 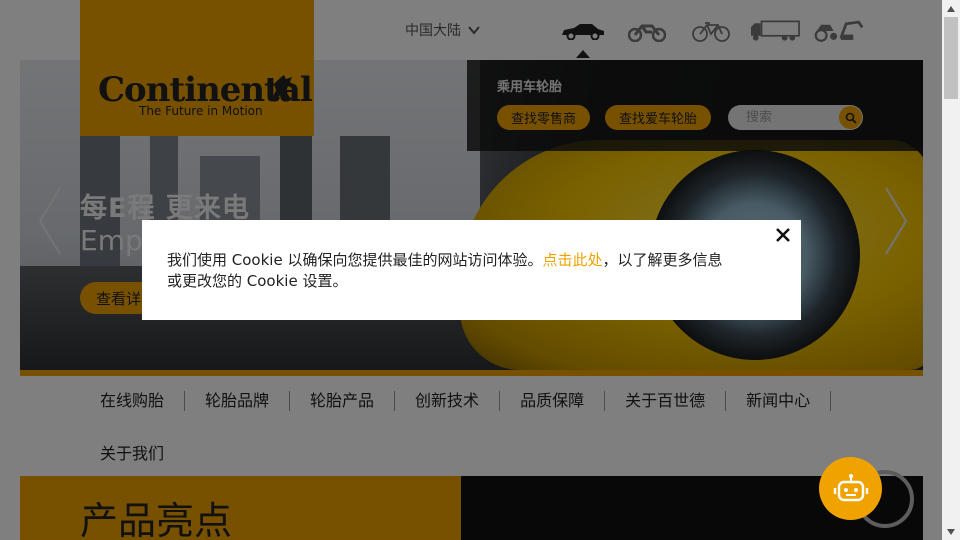 What do you see at coordinates (355, 260) in the screenshot?
I see `cookie-text-before: 我们使用 Cookie 以确保向您提供最佳的网站访问体验。` at bounding box center [355, 260].